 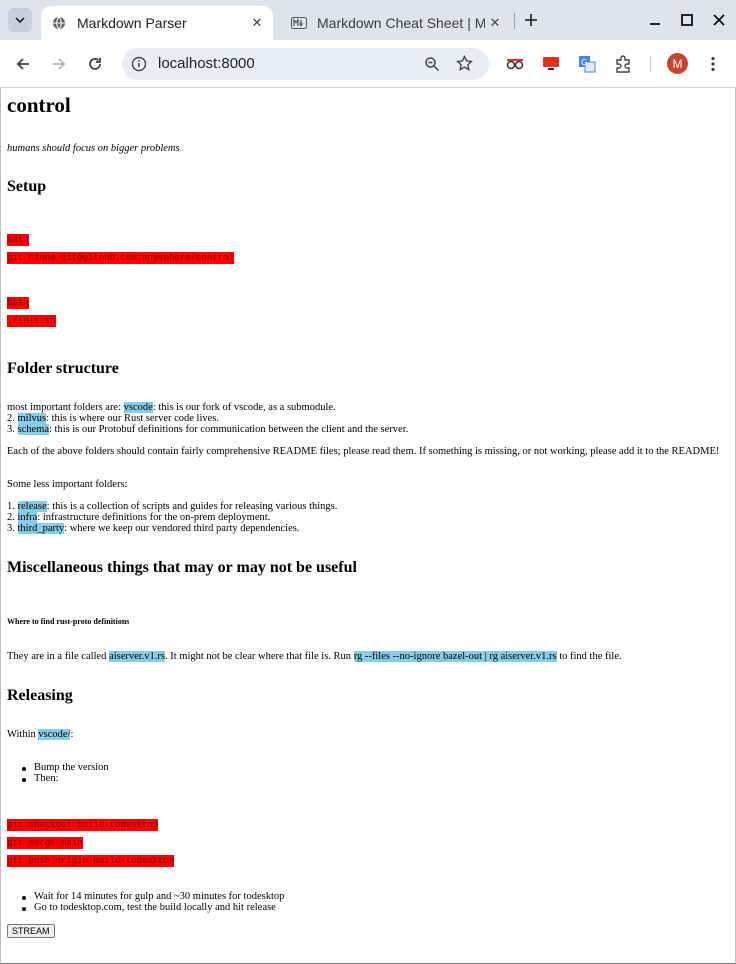 What do you see at coordinates (206, 63) in the screenshot?
I see `url-text: localhost:8000` at bounding box center [206, 63].